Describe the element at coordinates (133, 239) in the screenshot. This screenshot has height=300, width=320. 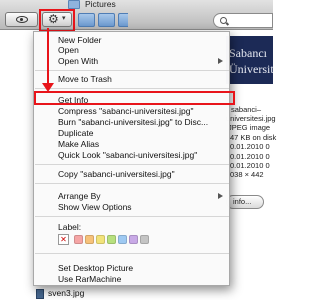
I see `label-swatch-purple` at that location.